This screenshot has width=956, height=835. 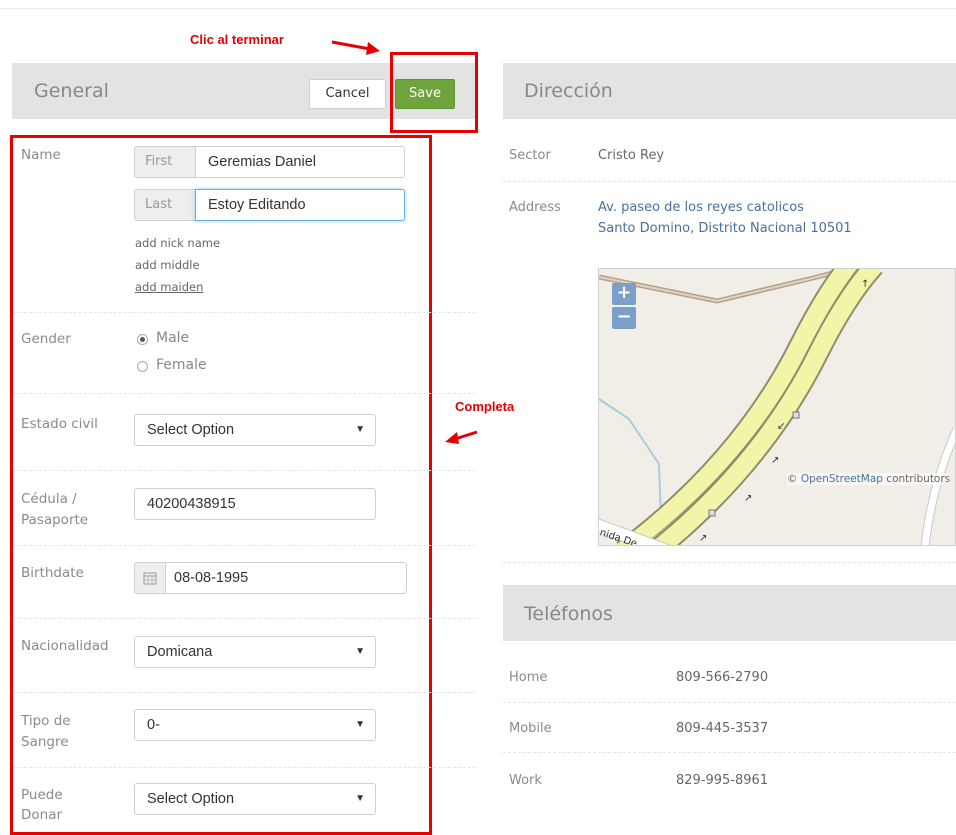 What do you see at coordinates (71, 91) in the screenshot?
I see `general-title: General` at bounding box center [71, 91].